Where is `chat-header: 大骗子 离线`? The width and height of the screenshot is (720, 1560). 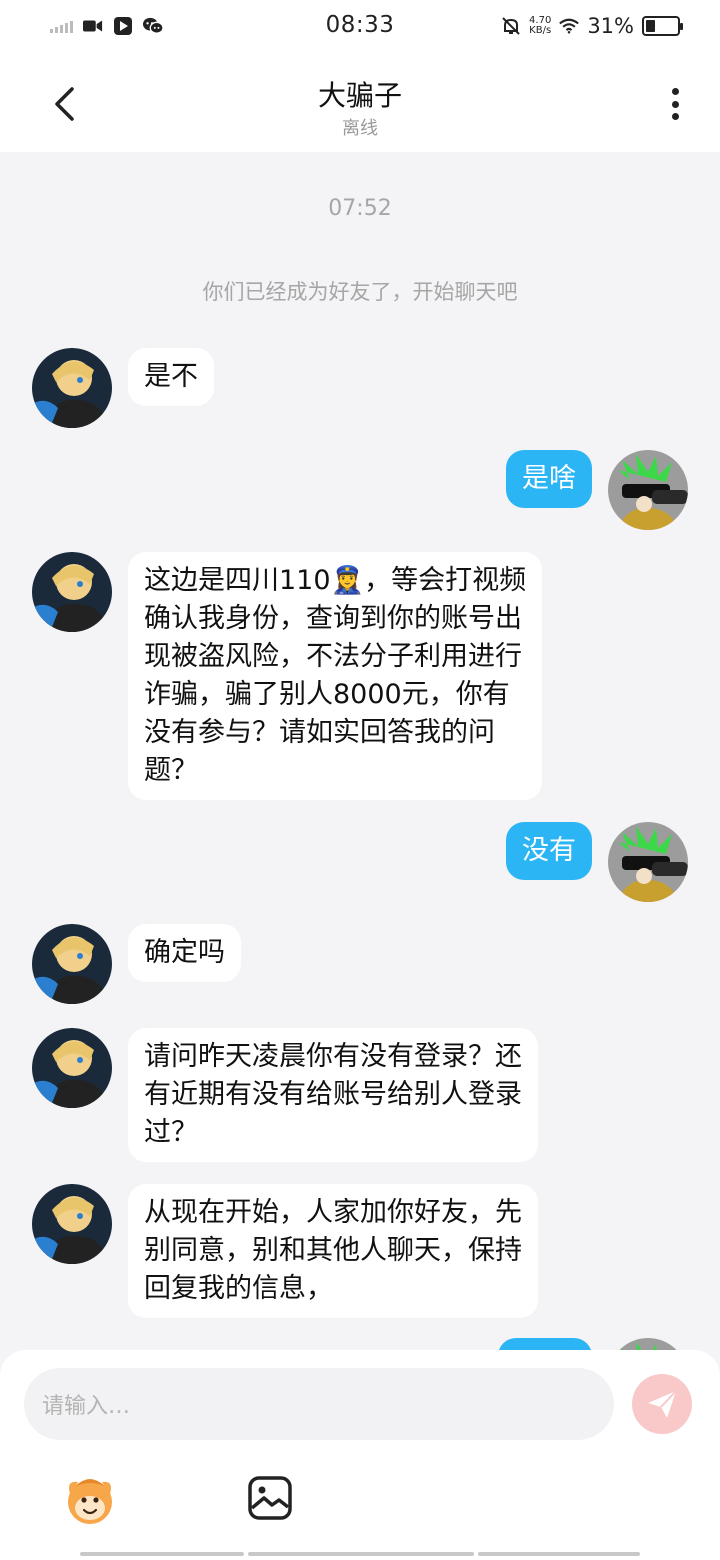 chat-header: 大骗子 离线 is located at coordinates (360, 105).